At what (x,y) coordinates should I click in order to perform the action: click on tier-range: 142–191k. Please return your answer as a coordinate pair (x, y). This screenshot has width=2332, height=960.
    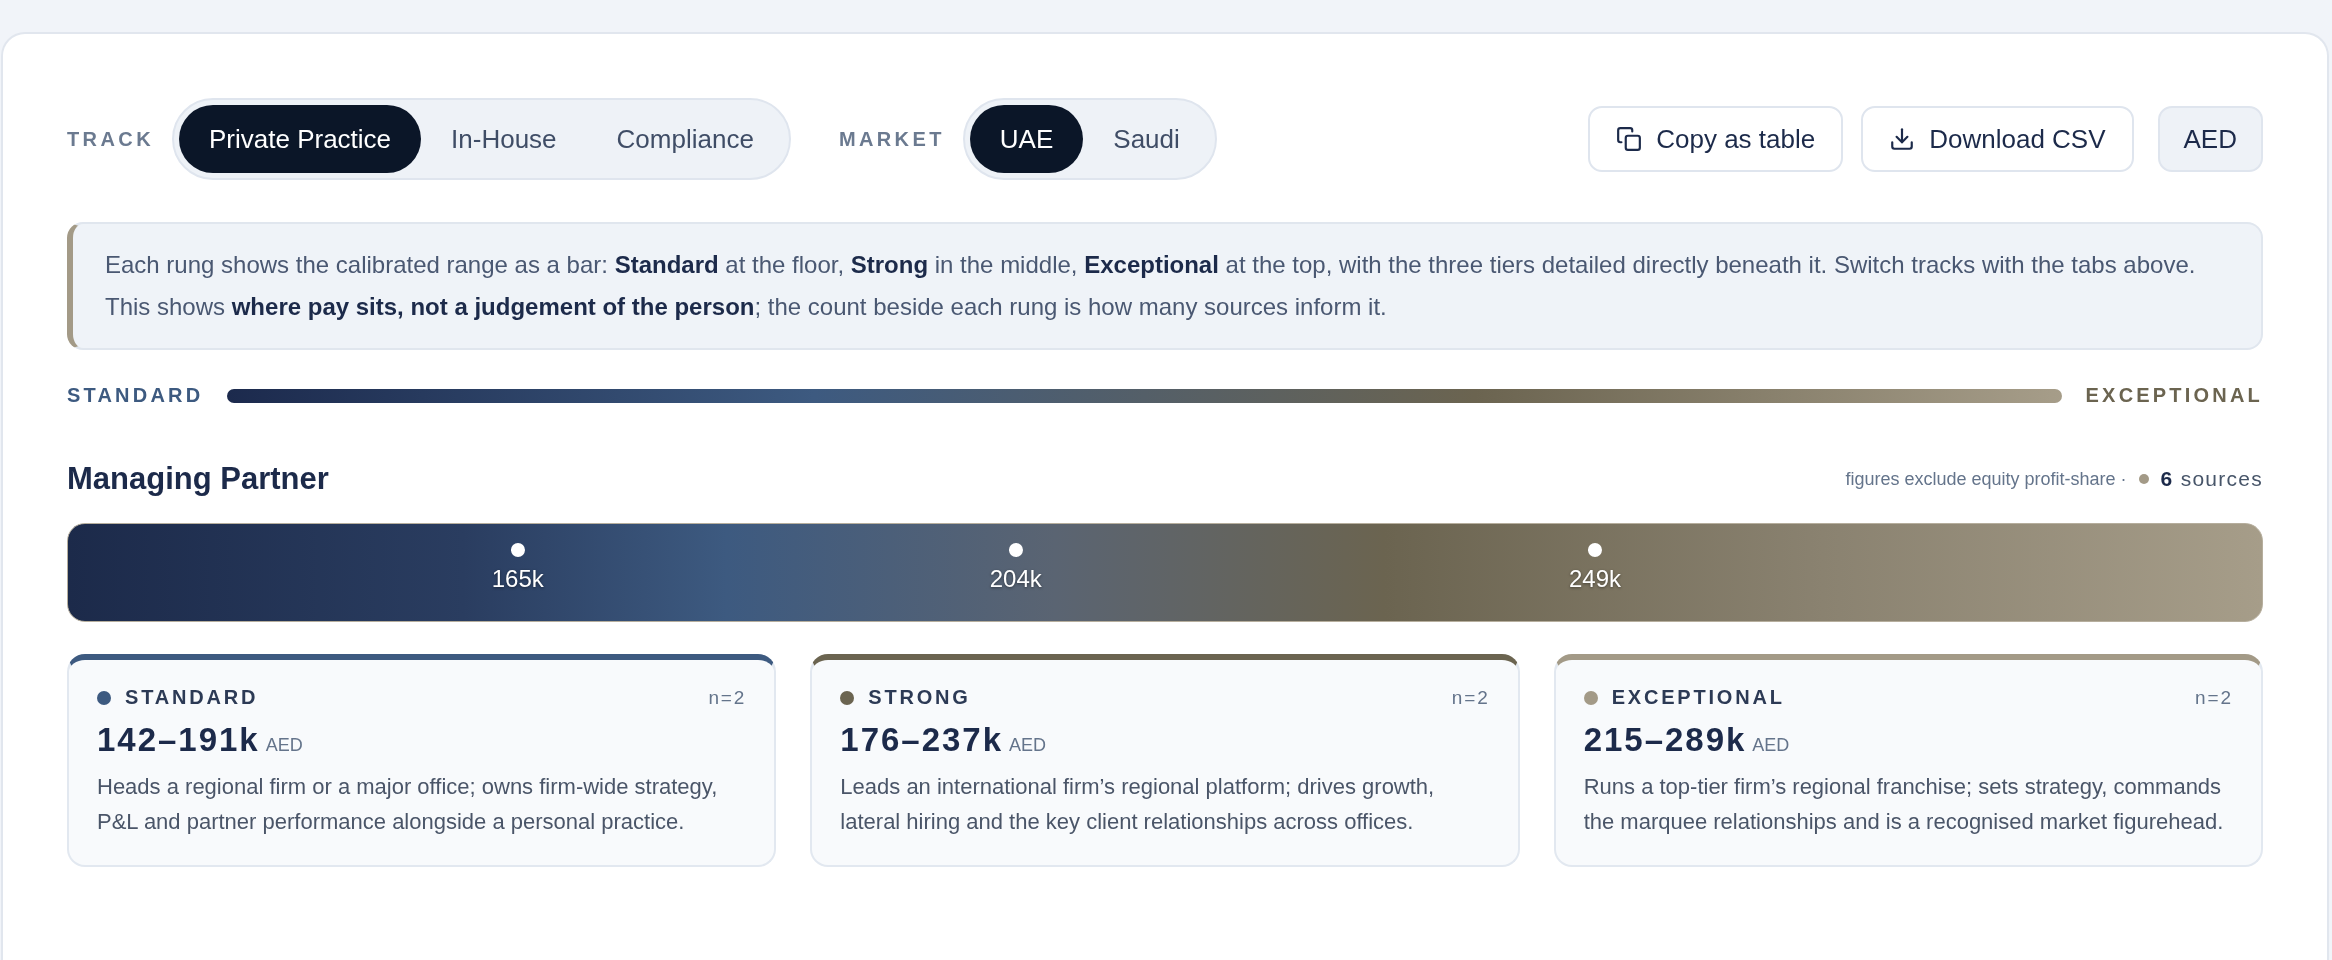
    Looking at the image, I should click on (178, 740).